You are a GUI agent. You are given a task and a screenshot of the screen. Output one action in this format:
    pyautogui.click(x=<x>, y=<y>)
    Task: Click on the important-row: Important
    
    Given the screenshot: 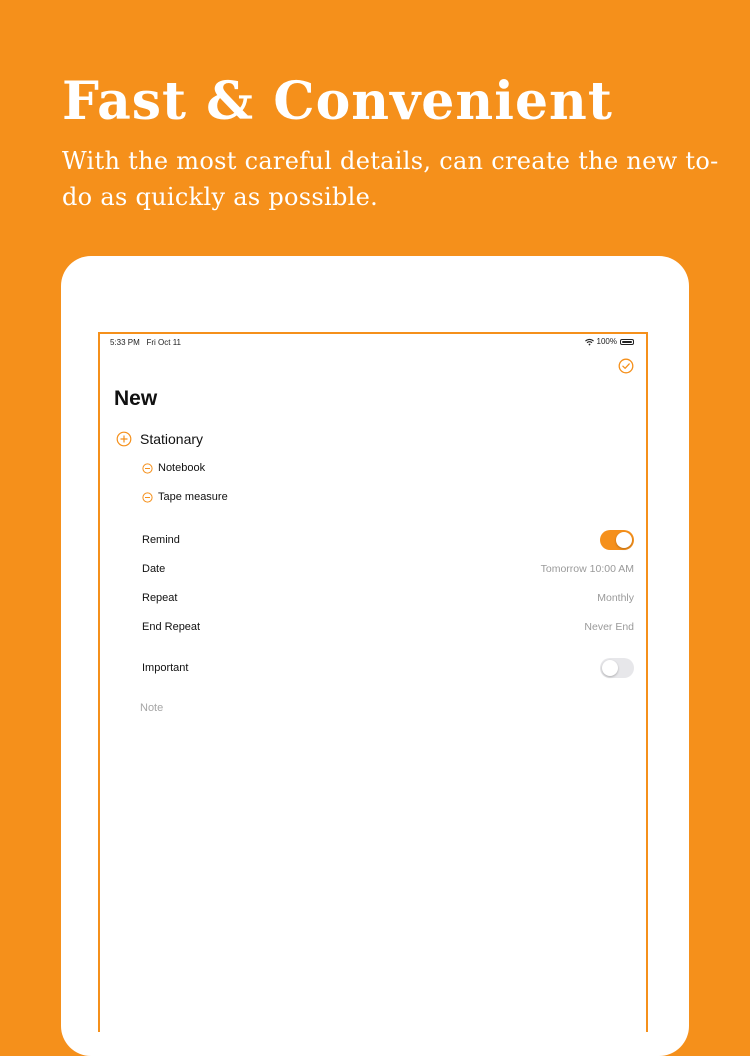 What is the action you would take?
    pyautogui.click(x=388, y=668)
    